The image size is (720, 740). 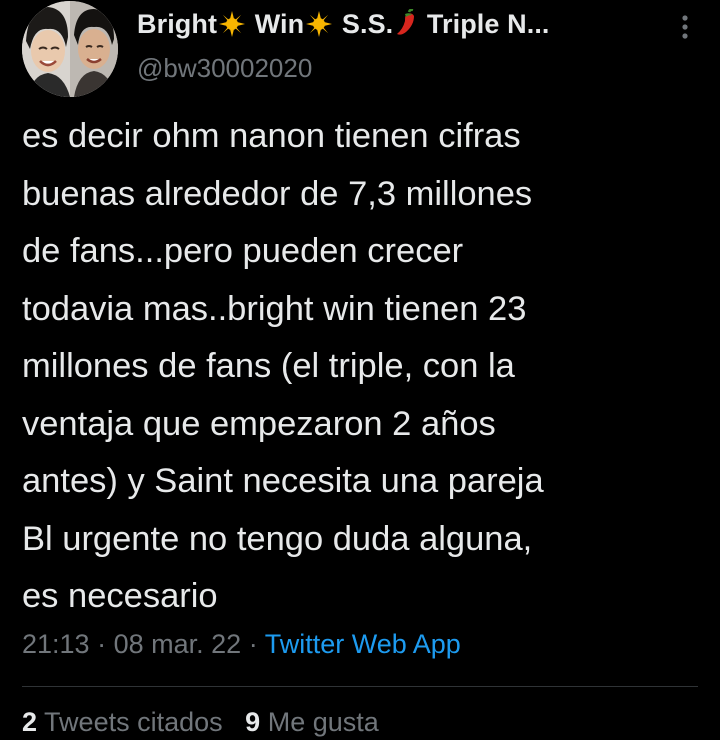 I want to click on tweet-text-line: es necesario, so click(x=120, y=596).